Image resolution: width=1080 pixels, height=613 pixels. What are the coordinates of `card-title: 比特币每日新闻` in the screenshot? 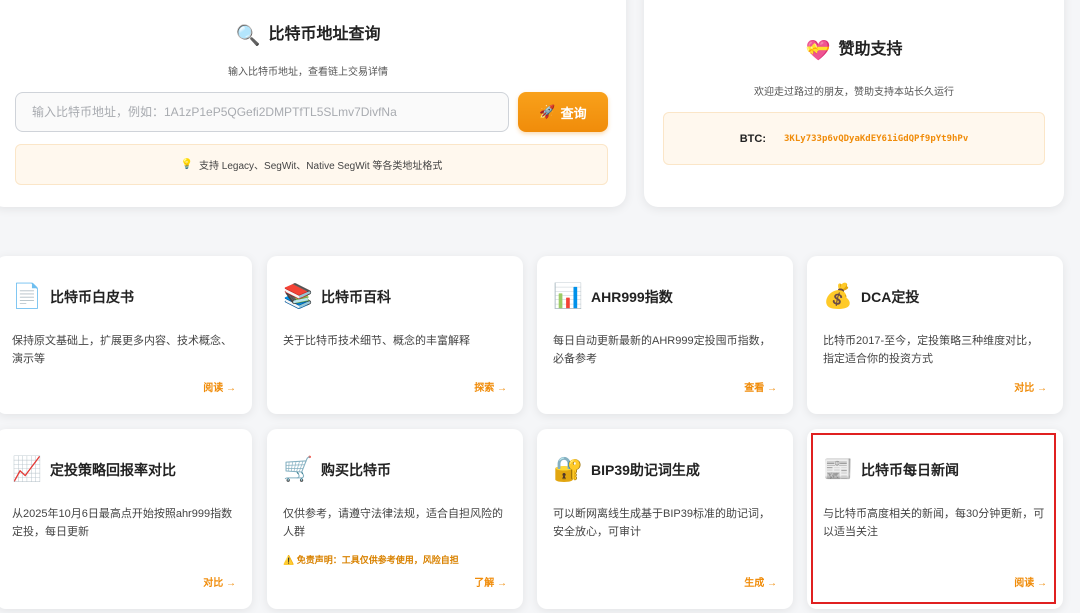 It's located at (910, 470).